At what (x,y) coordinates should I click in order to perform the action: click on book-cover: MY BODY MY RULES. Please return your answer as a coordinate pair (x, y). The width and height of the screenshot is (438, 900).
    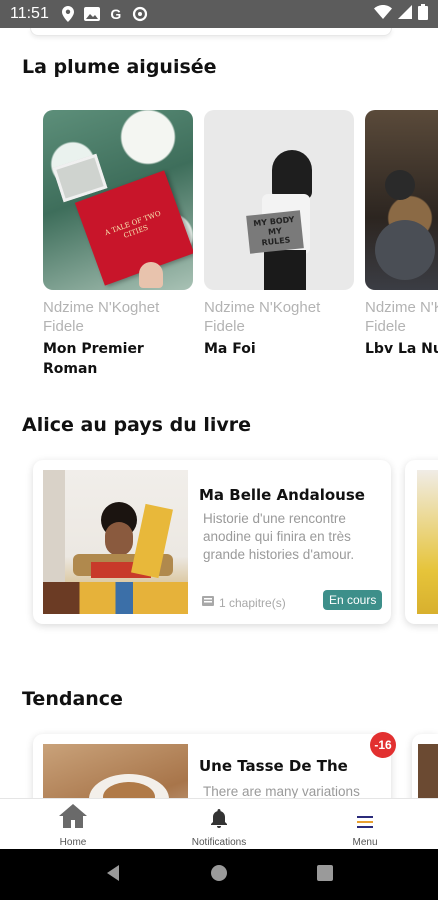
    Looking at the image, I should click on (279, 200).